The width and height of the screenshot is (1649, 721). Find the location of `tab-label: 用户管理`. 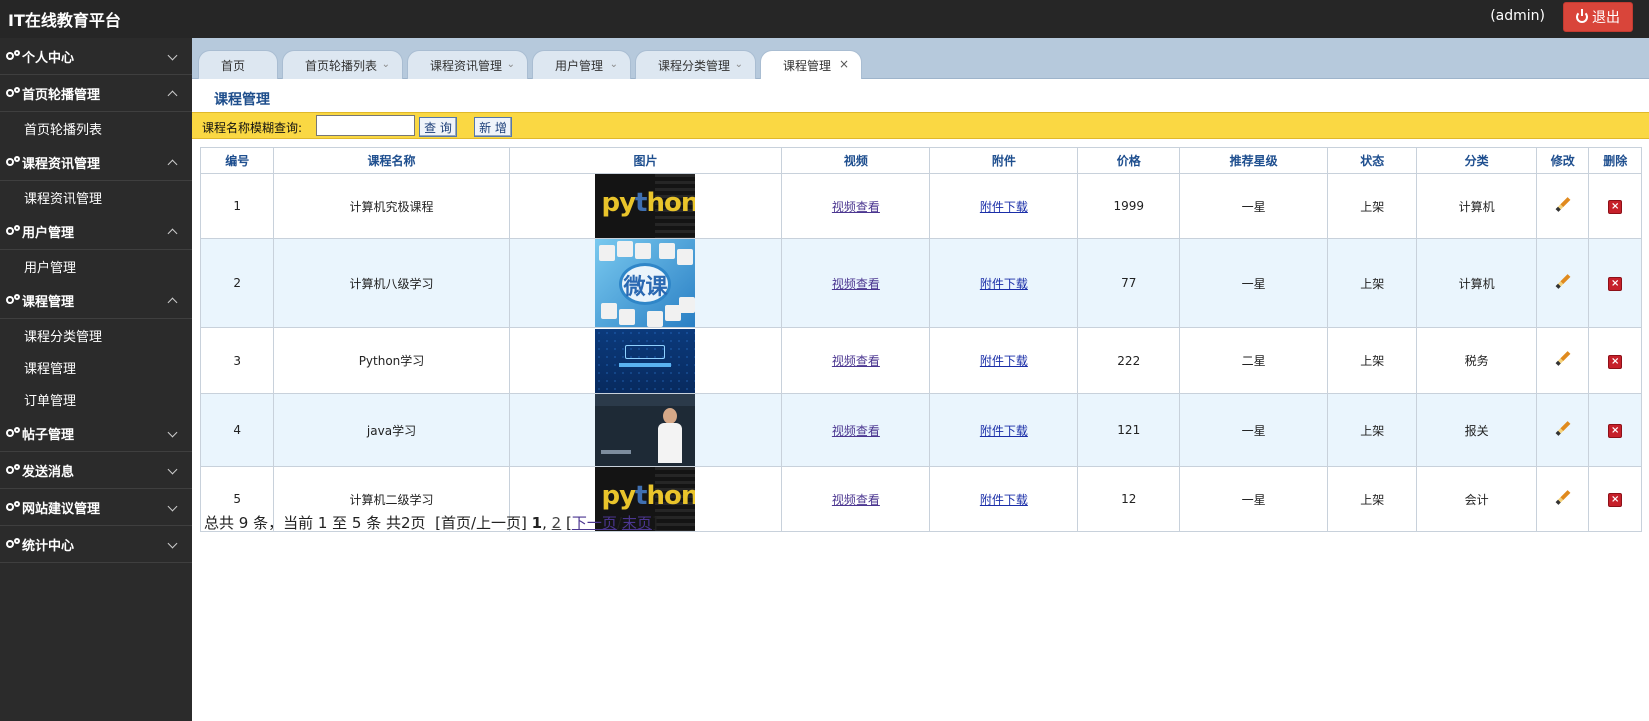

tab-label: 用户管理 is located at coordinates (579, 65).